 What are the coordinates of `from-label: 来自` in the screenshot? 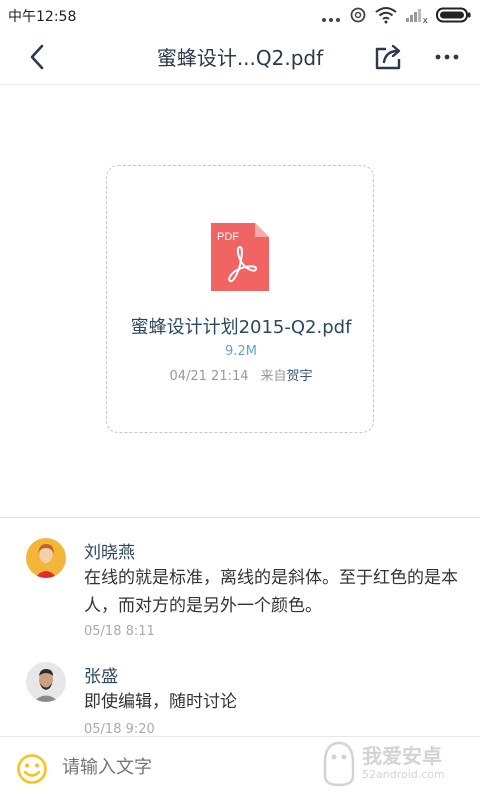 It's located at (273, 376).